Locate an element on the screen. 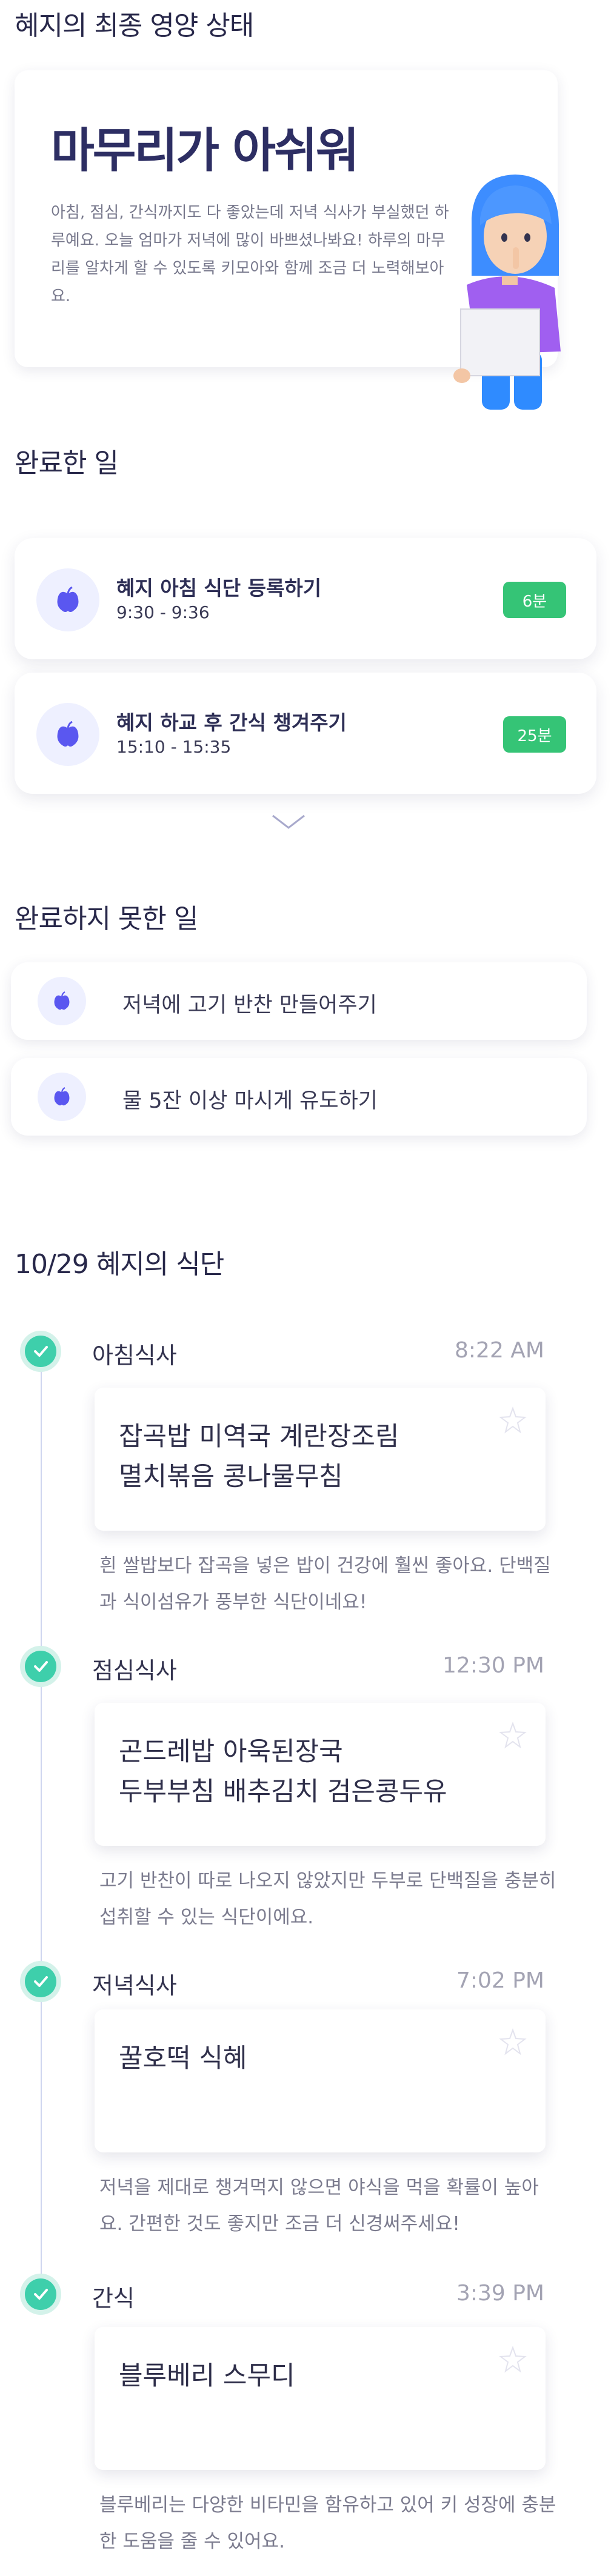  undone-task-label: 물 5잔 이상 마시게 유도하기 is located at coordinates (250, 1101).